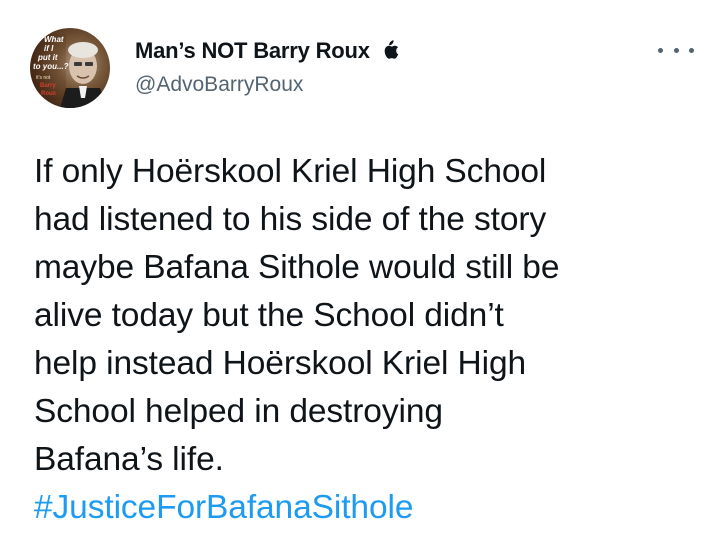 Image resolution: width=720 pixels, height=543 pixels. I want to click on avatar-caption-line: to you...?, so click(51, 66).